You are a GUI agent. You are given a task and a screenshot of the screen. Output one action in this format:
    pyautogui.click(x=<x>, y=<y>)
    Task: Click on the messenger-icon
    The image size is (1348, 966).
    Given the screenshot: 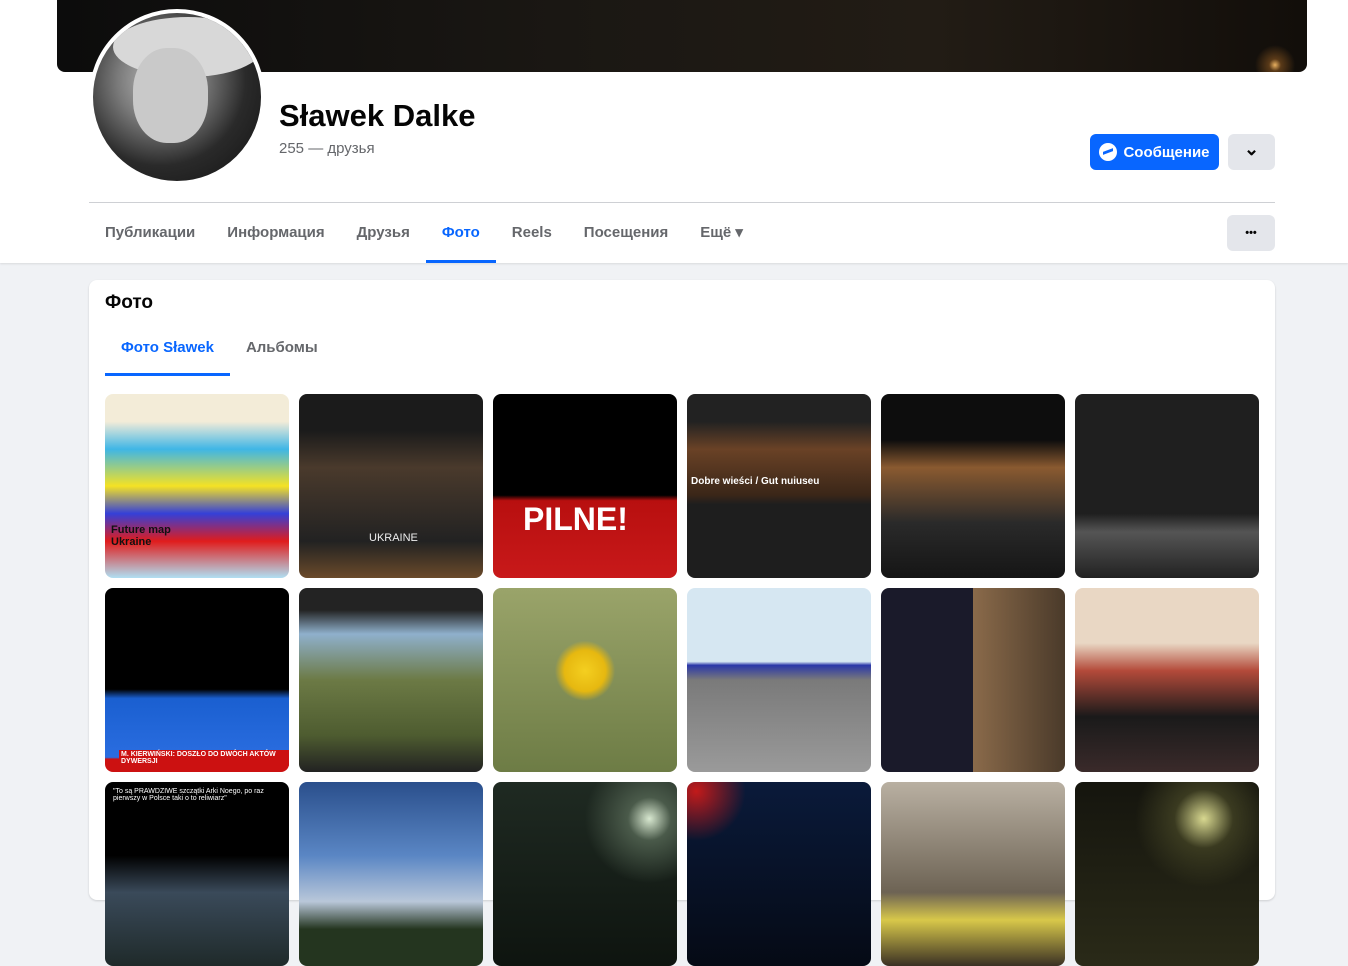 What is the action you would take?
    pyautogui.click(x=1108, y=152)
    